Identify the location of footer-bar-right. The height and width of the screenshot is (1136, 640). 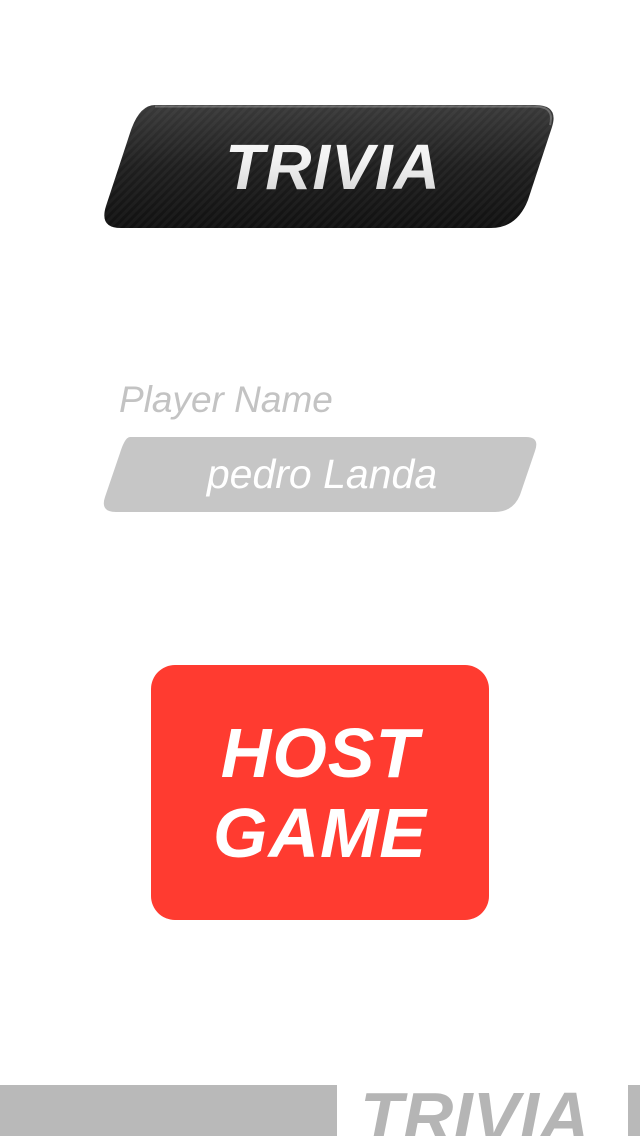
(634, 1110).